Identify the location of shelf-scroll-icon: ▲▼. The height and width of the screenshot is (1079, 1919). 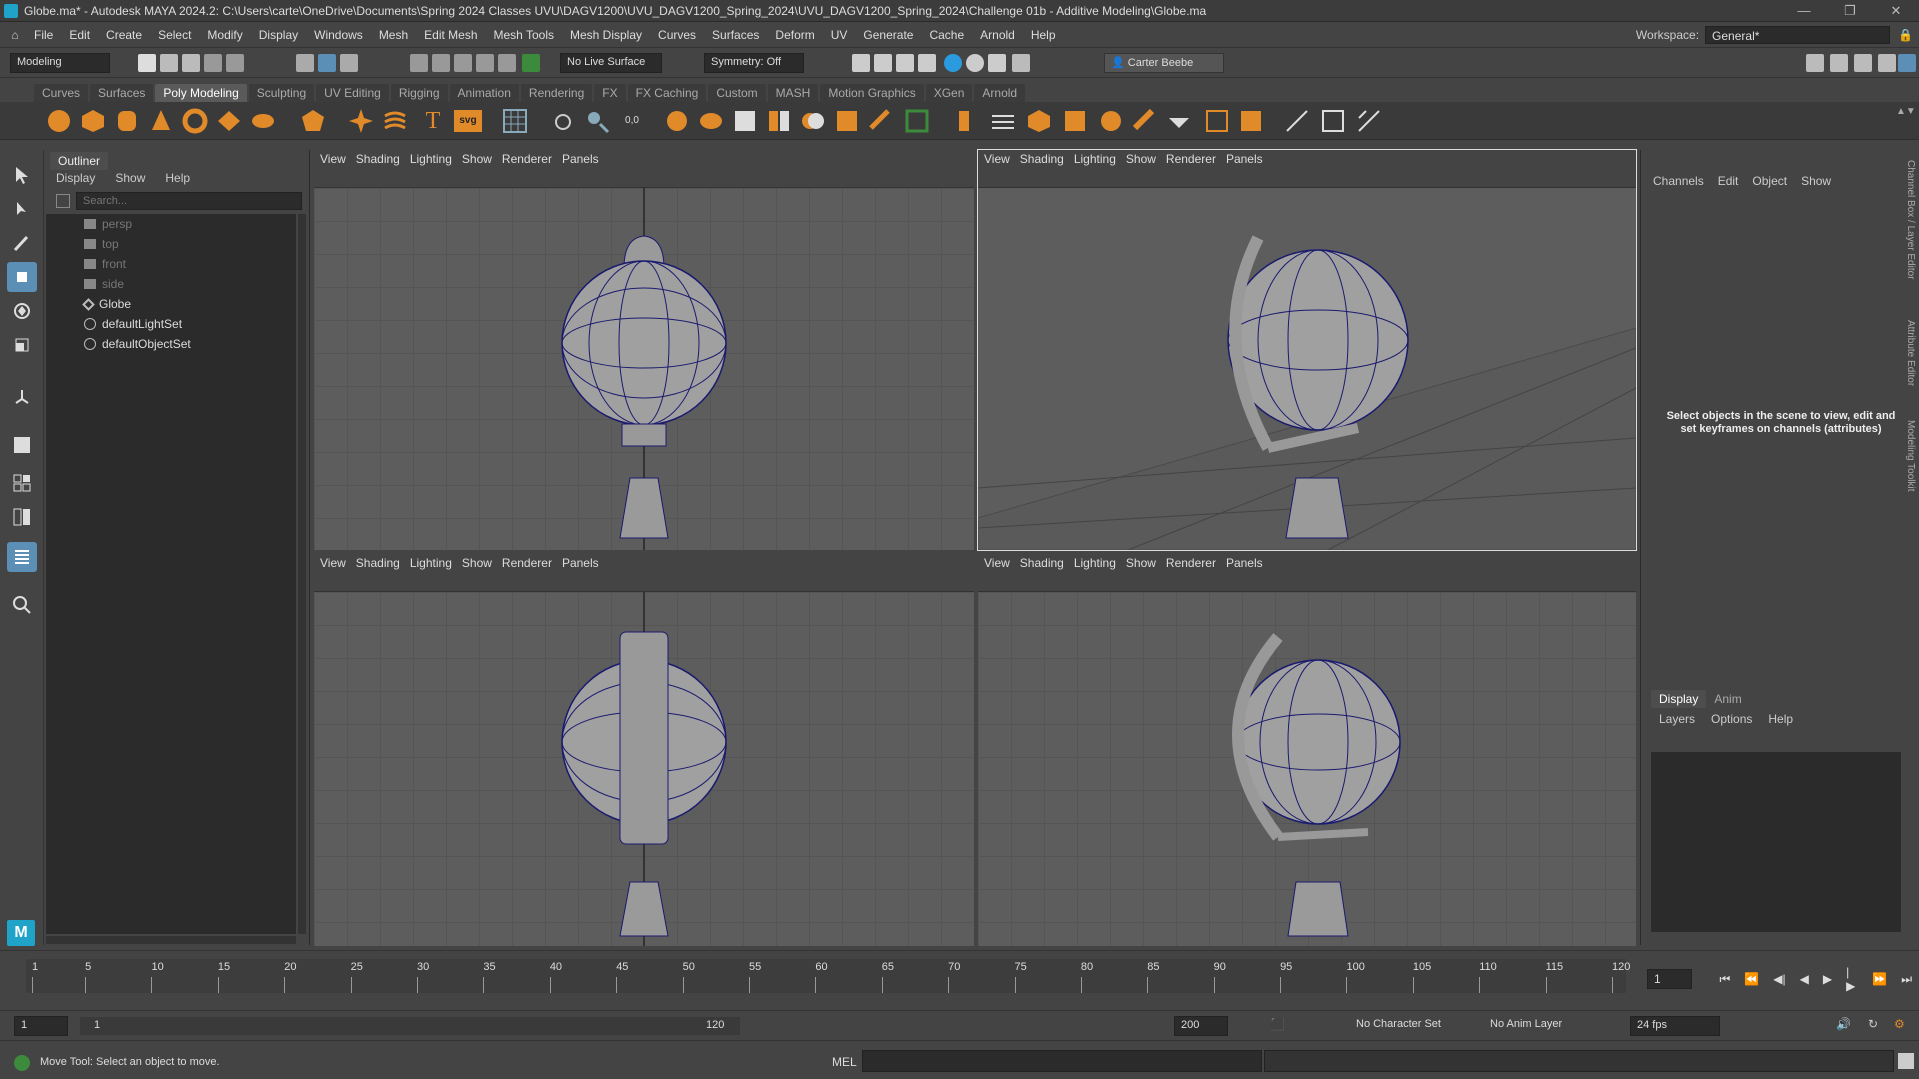
(1906, 111).